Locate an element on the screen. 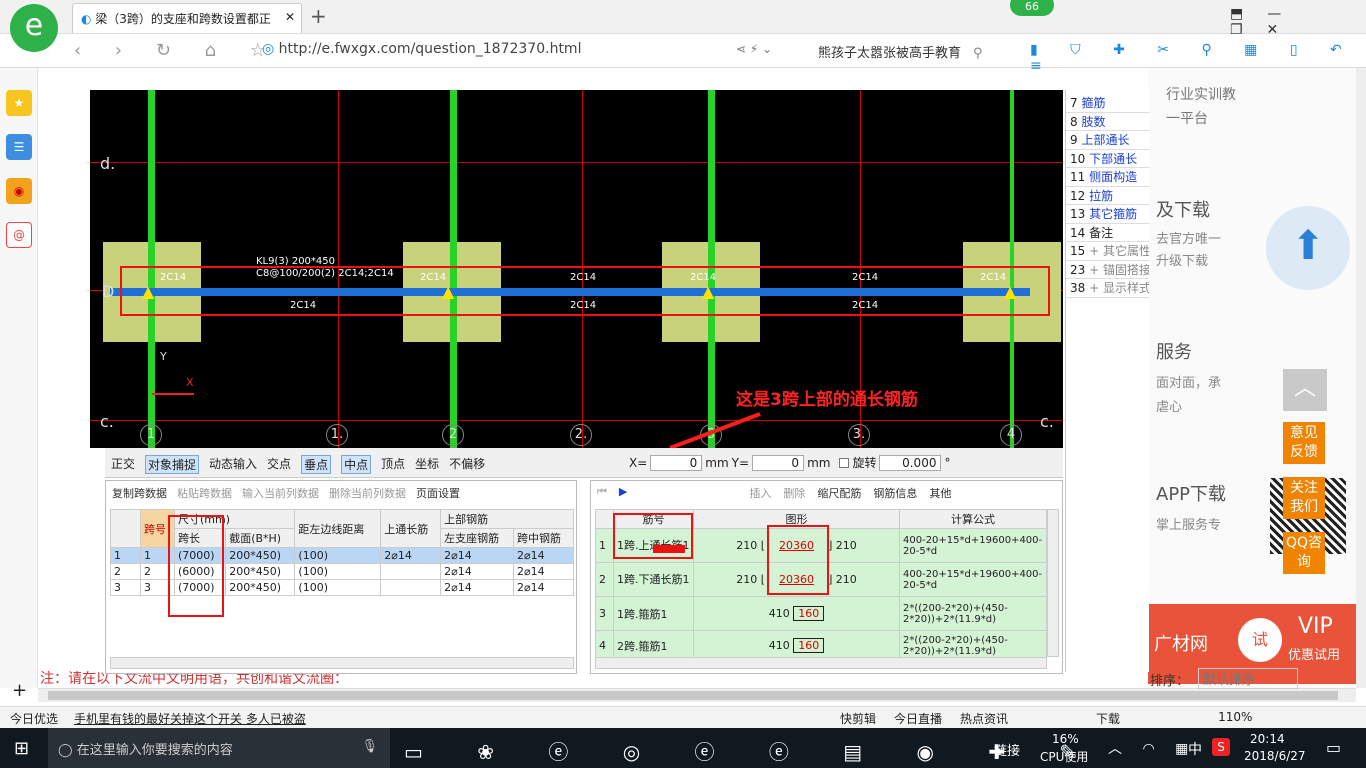 This screenshot has height=768, width=1366. status-kuaijianji: 快剪辑 is located at coordinates (858, 718).